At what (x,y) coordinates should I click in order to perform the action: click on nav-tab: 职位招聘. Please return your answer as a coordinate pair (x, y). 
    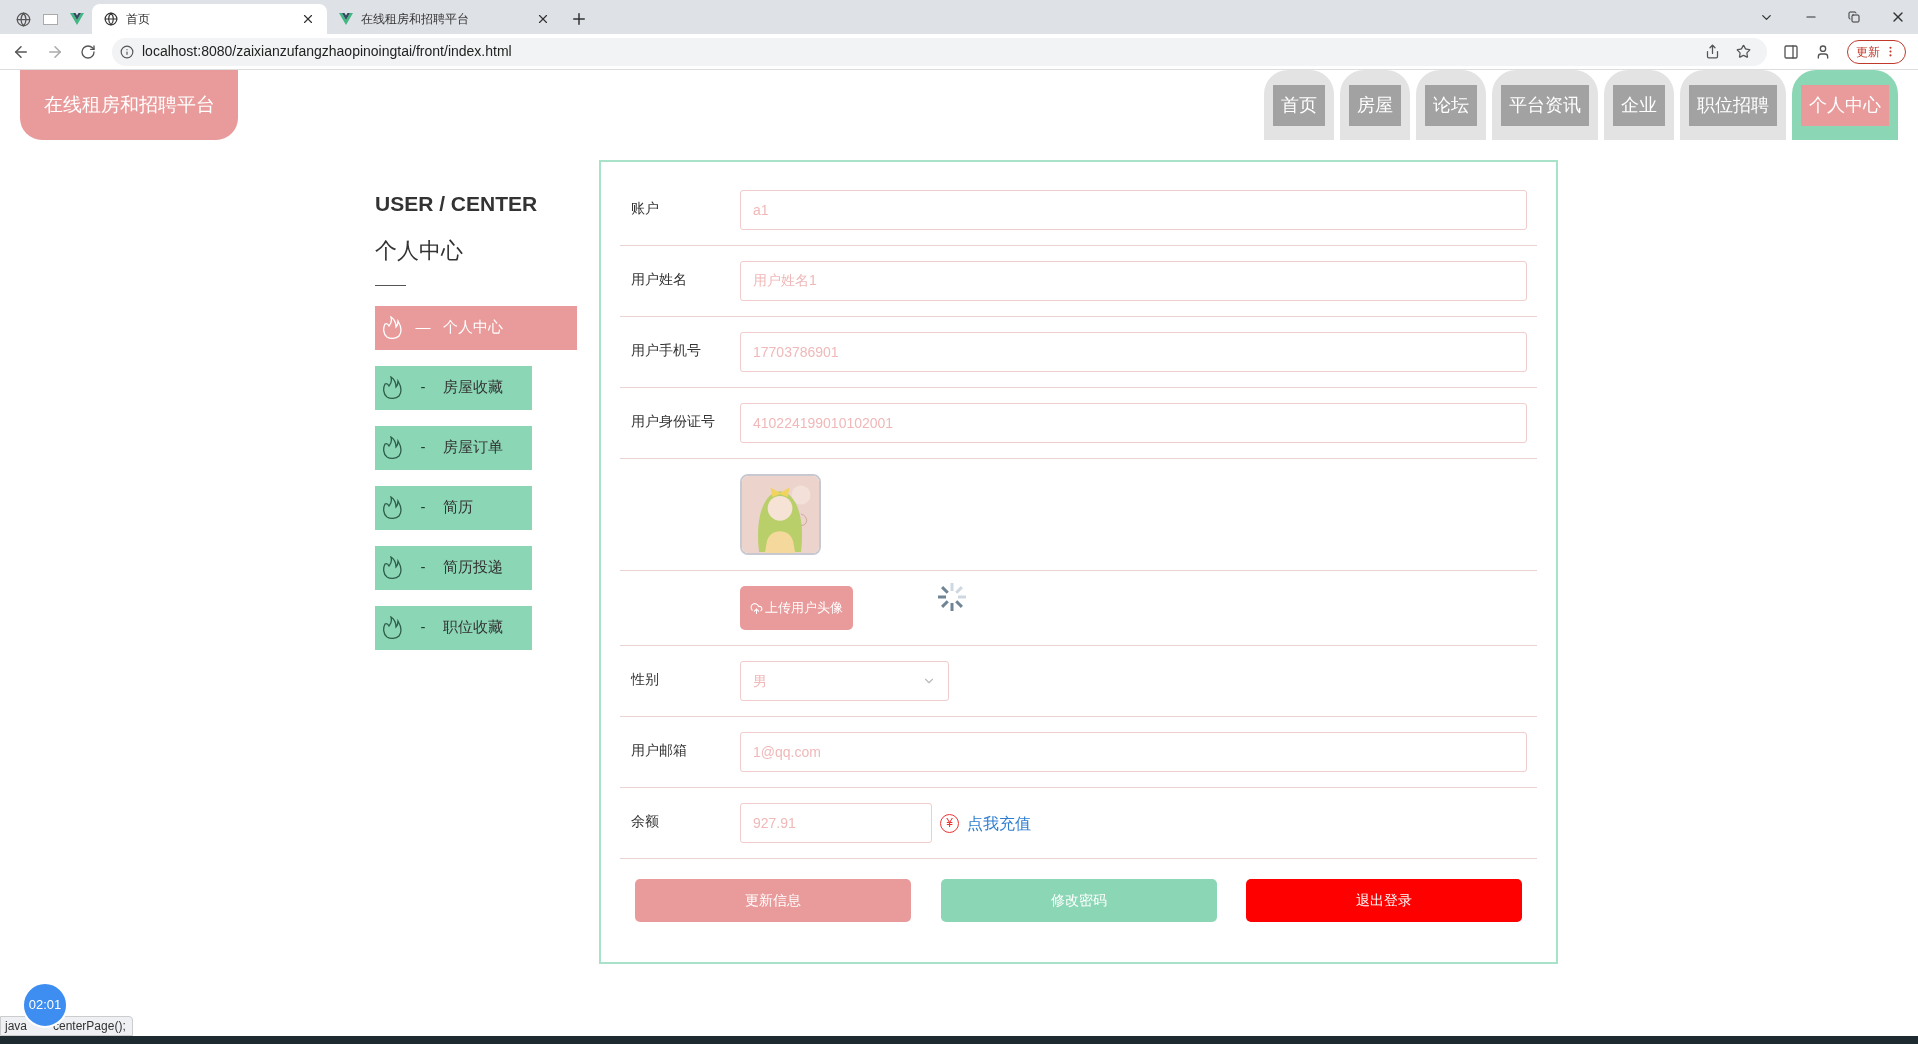
    Looking at the image, I should click on (1733, 105).